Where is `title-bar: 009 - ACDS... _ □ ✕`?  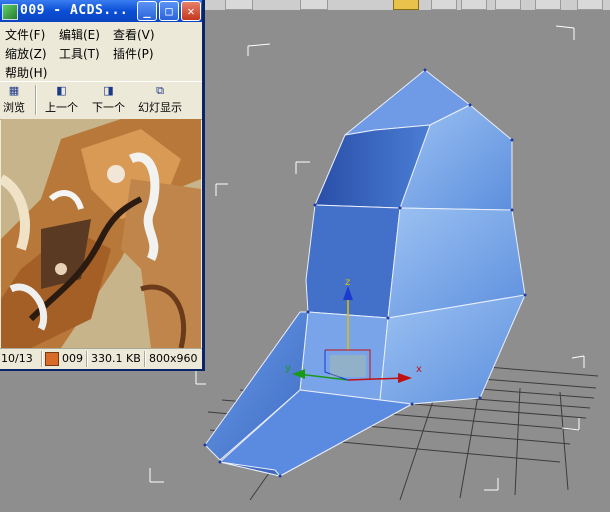
title-bar: 009 - ACDS... _ □ ✕ is located at coordinates (101, 11).